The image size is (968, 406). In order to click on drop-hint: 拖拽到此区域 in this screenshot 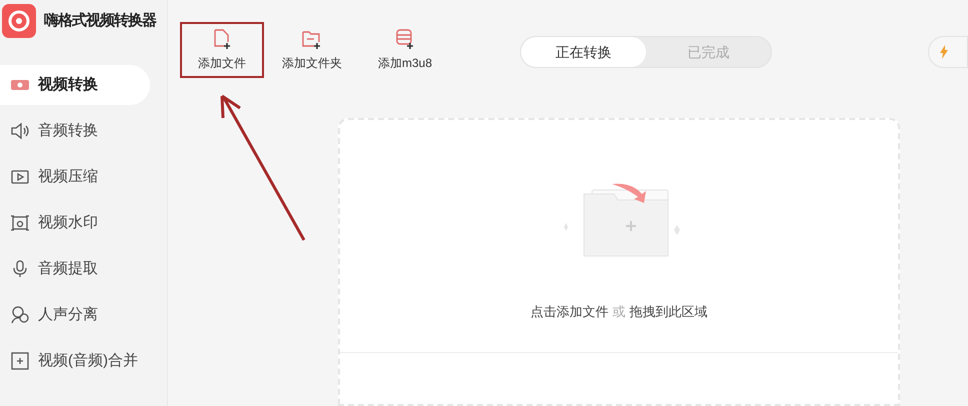, I will do `click(669, 312)`.